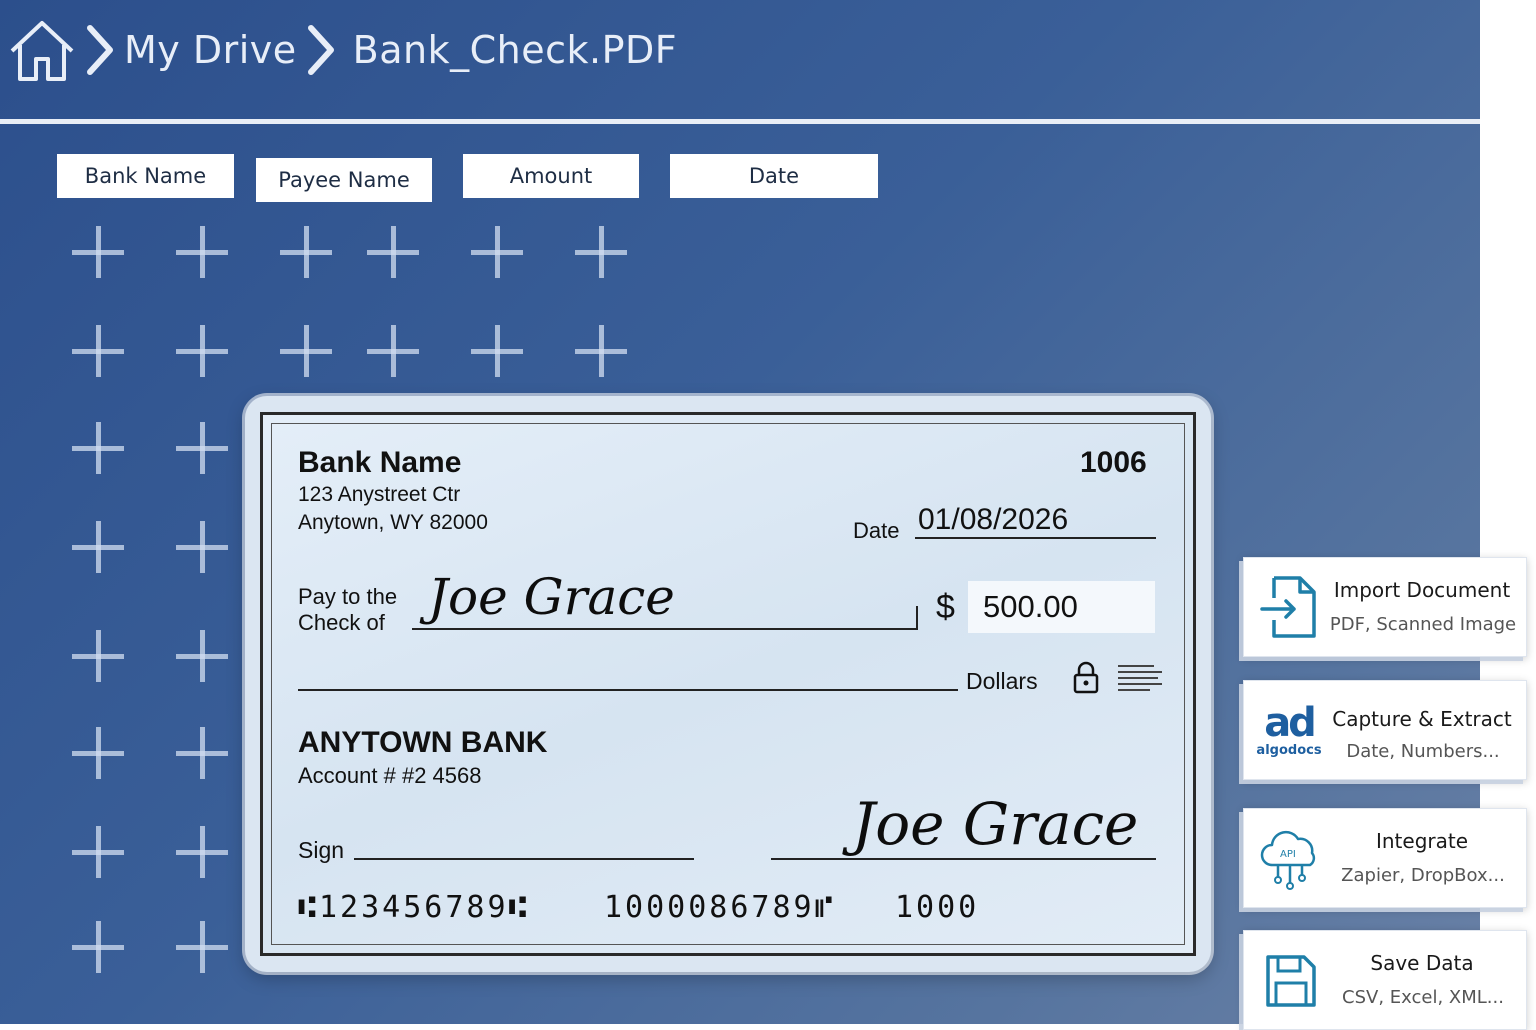 Image resolution: width=1536 pixels, height=1030 pixels. I want to click on micr-routing: ⑆123456789⑆, so click(414, 907).